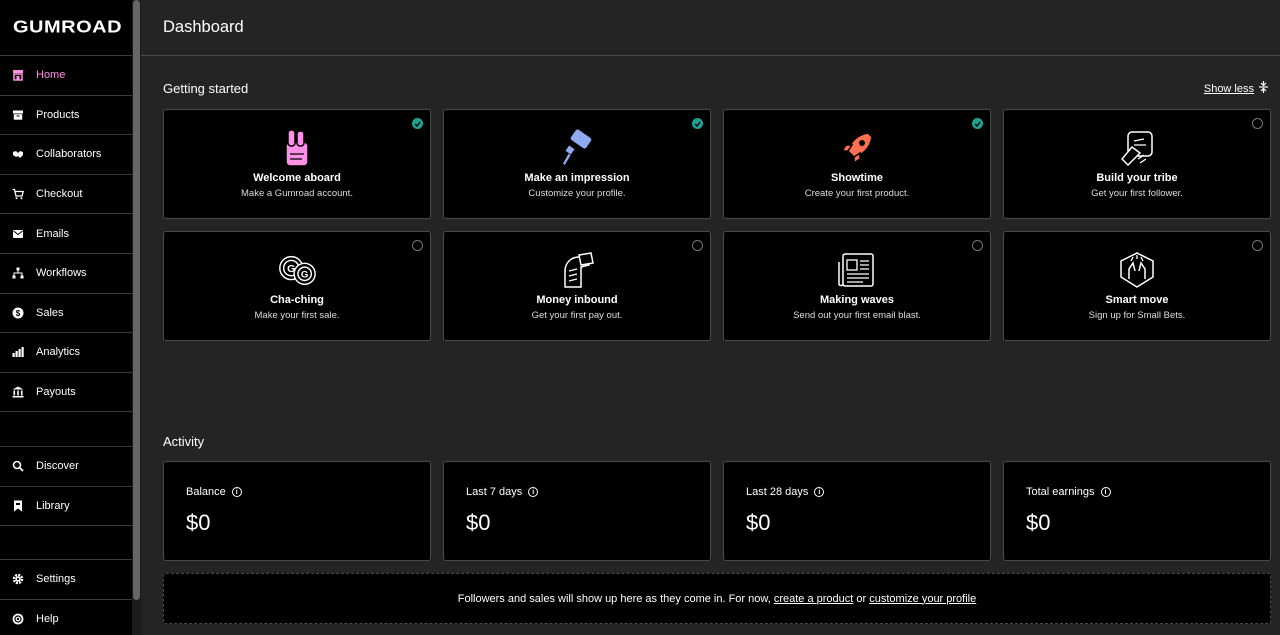  What do you see at coordinates (577, 315) in the screenshot?
I see `card-subtitle: Get your first pay out.` at bounding box center [577, 315].